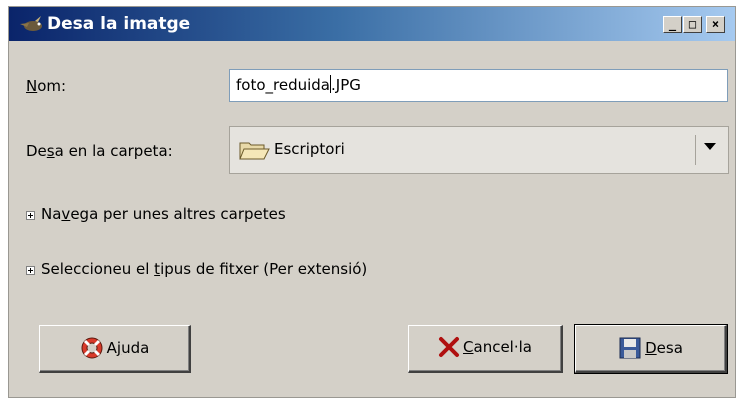 This screenshot has height=405, width=744. What do you see at coordinates (479, 150) in the screenshot?
I see `folder-combo: Escriptori` at bounding box center [479, 150].